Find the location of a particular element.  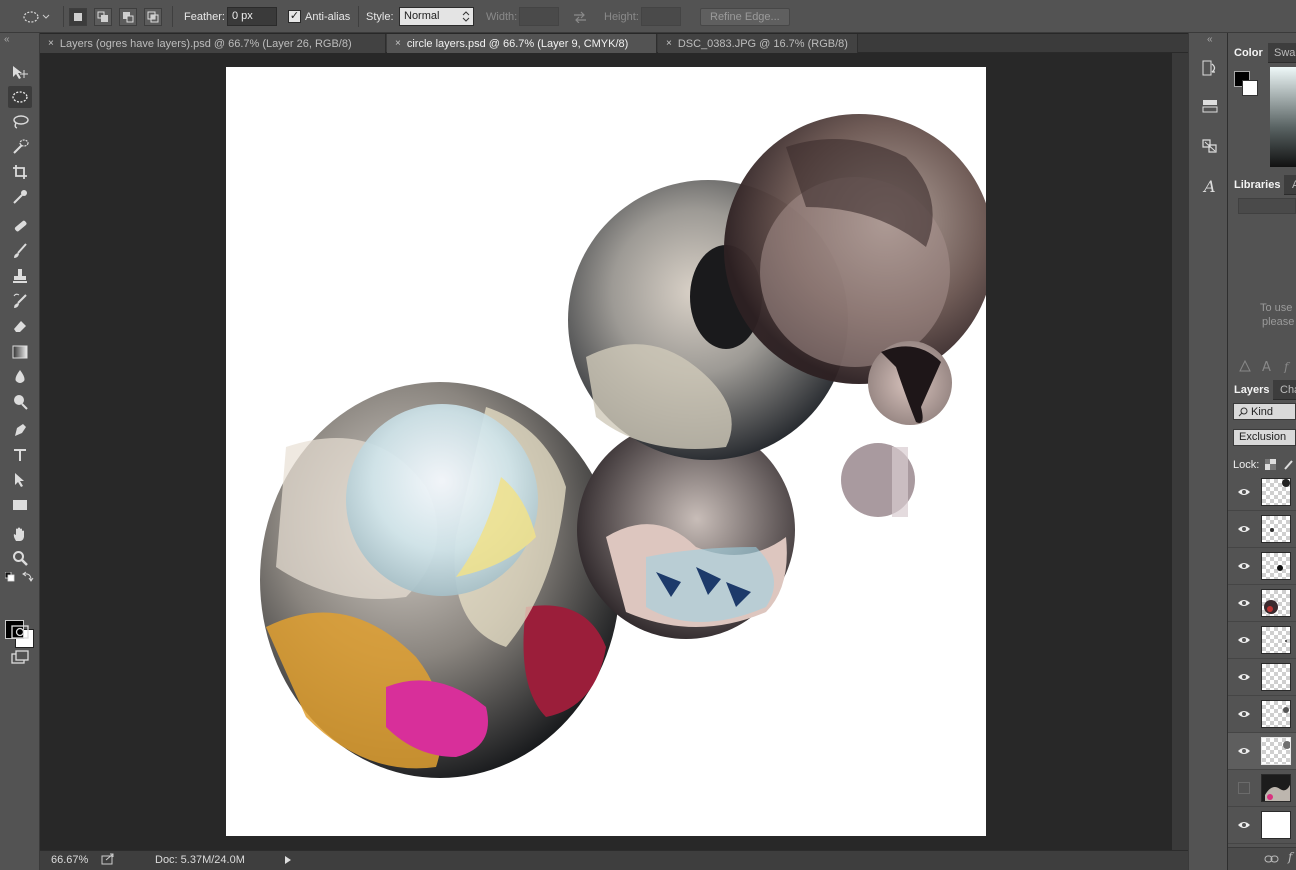

height-input is located at coordinates (661, 16).